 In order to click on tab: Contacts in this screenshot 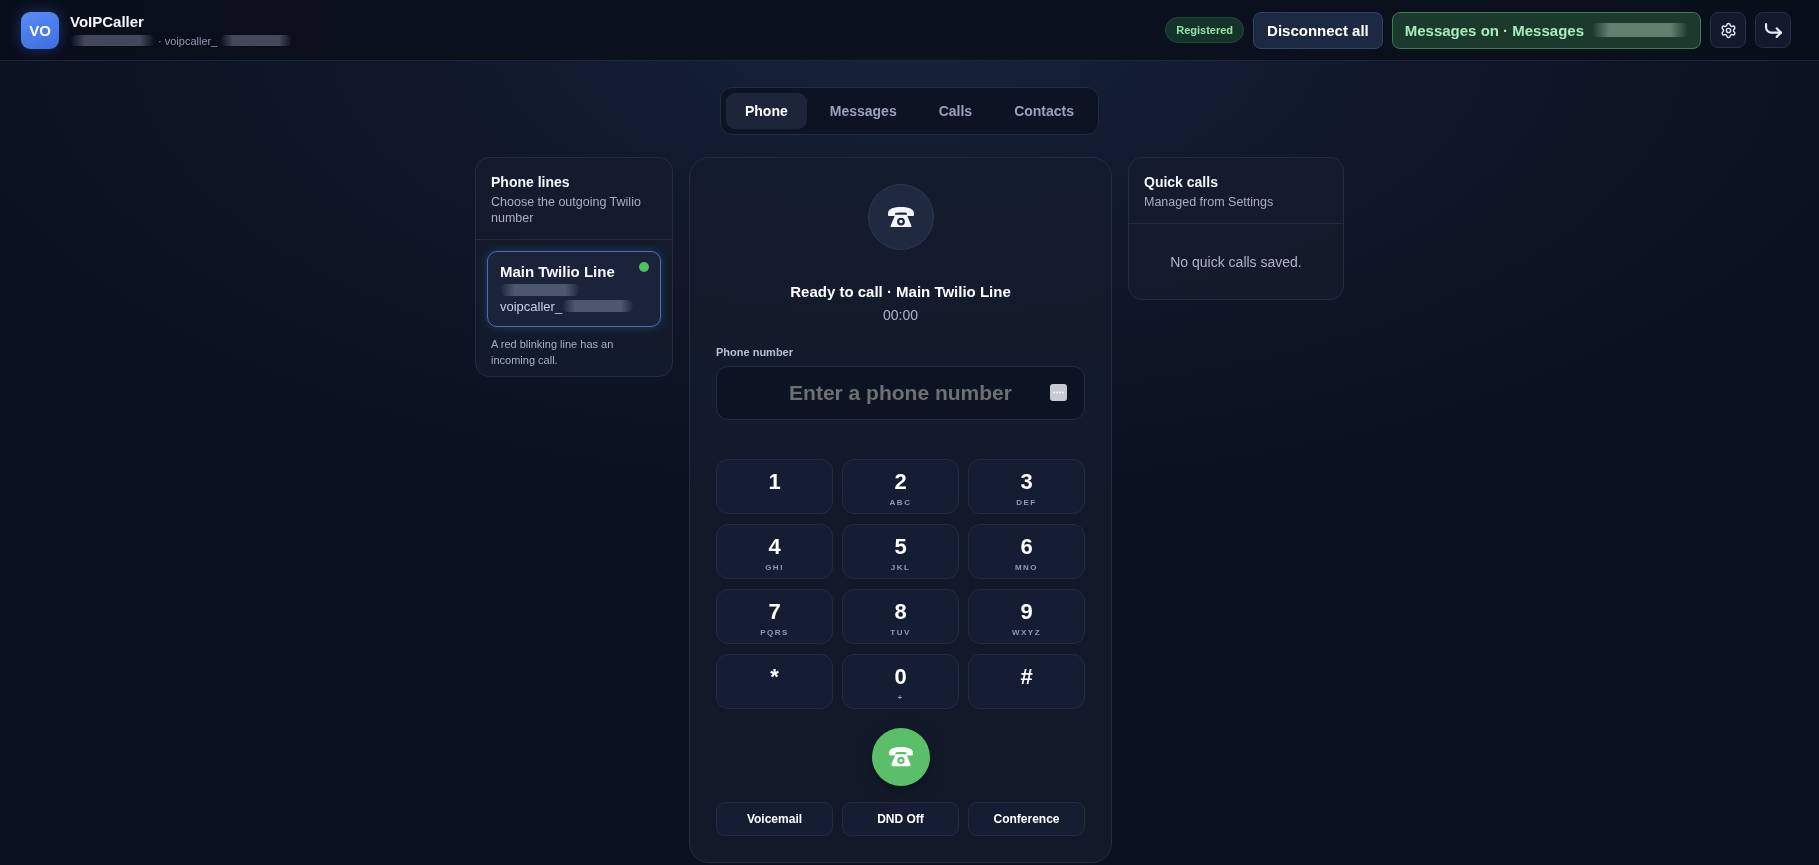, I will do `click(1044, 111)`.